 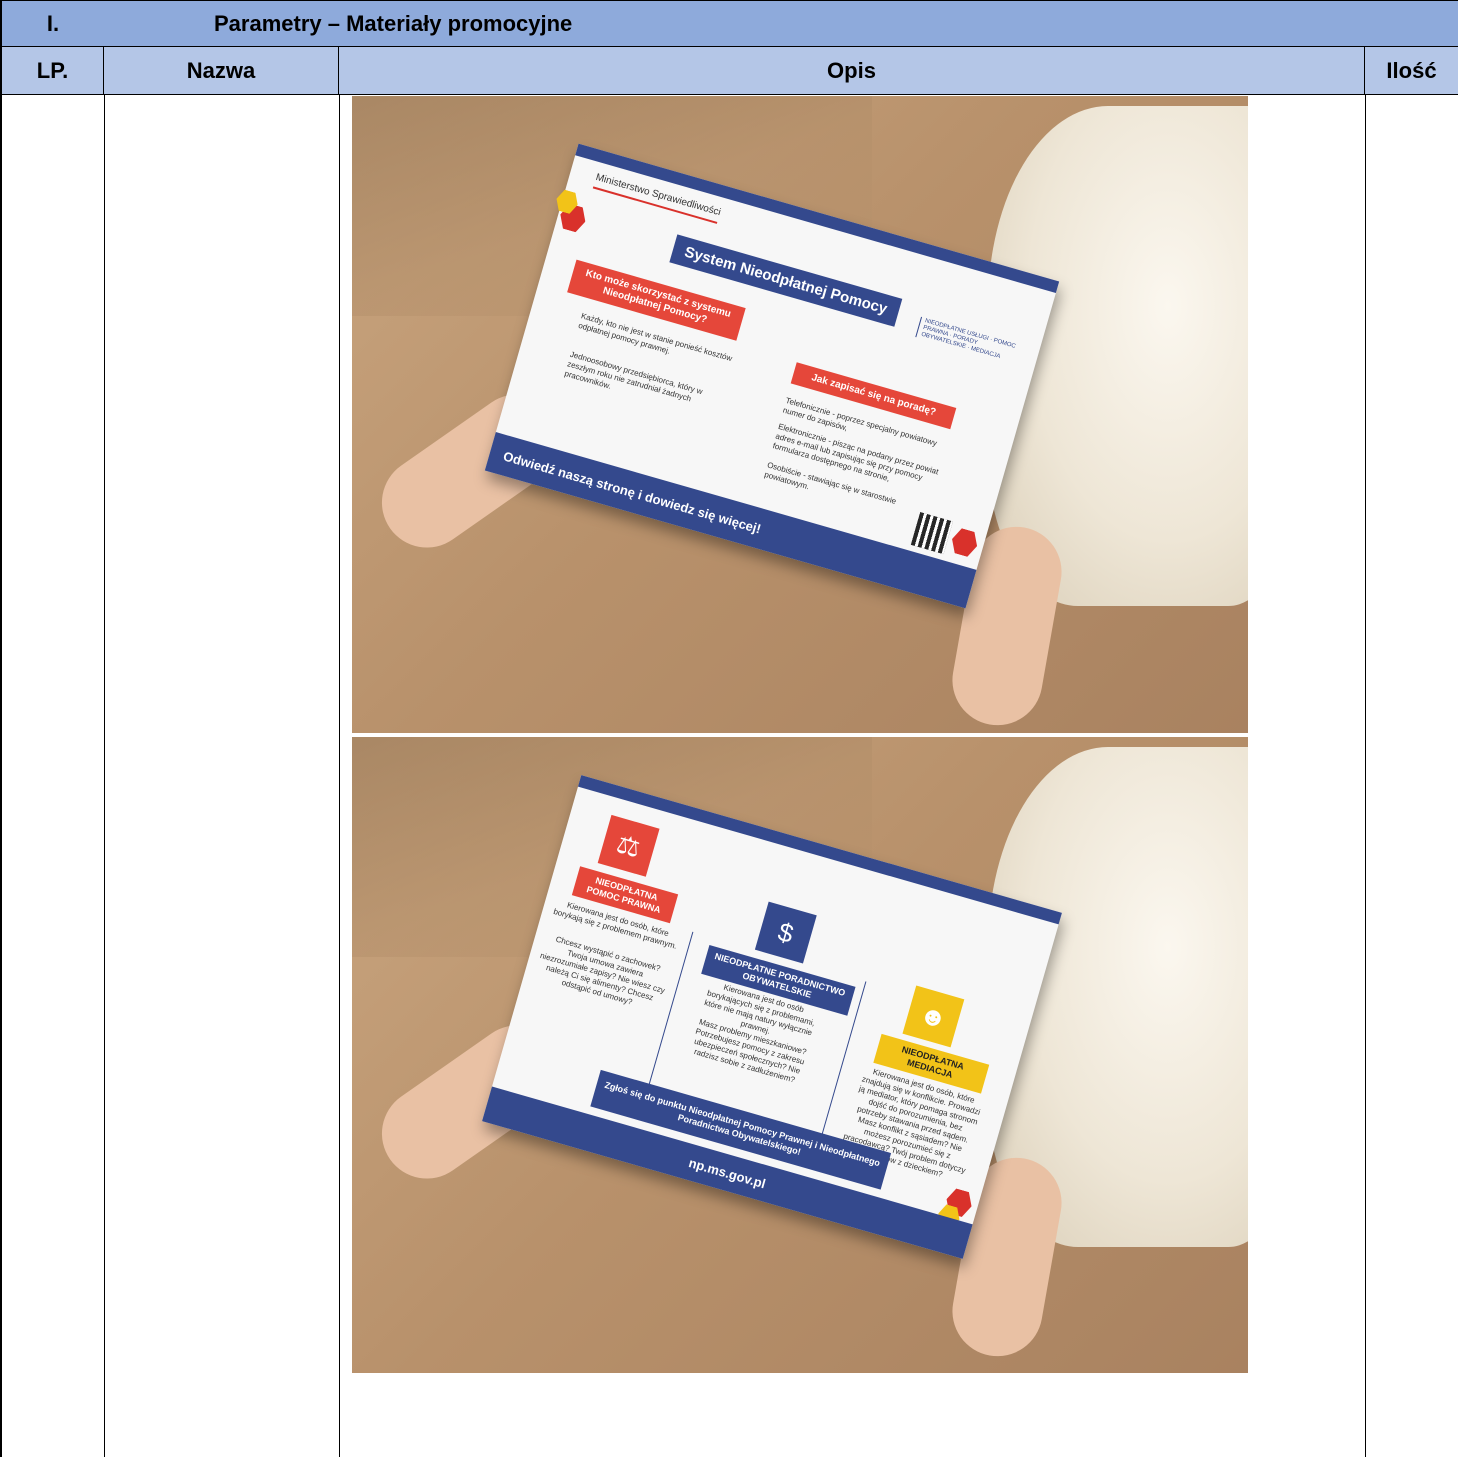 What do you see at coordinates (393, 23) in the screenshot?
I see `section-title: Parametry – Materiały promocyjne` at bounding box center [393, 23].